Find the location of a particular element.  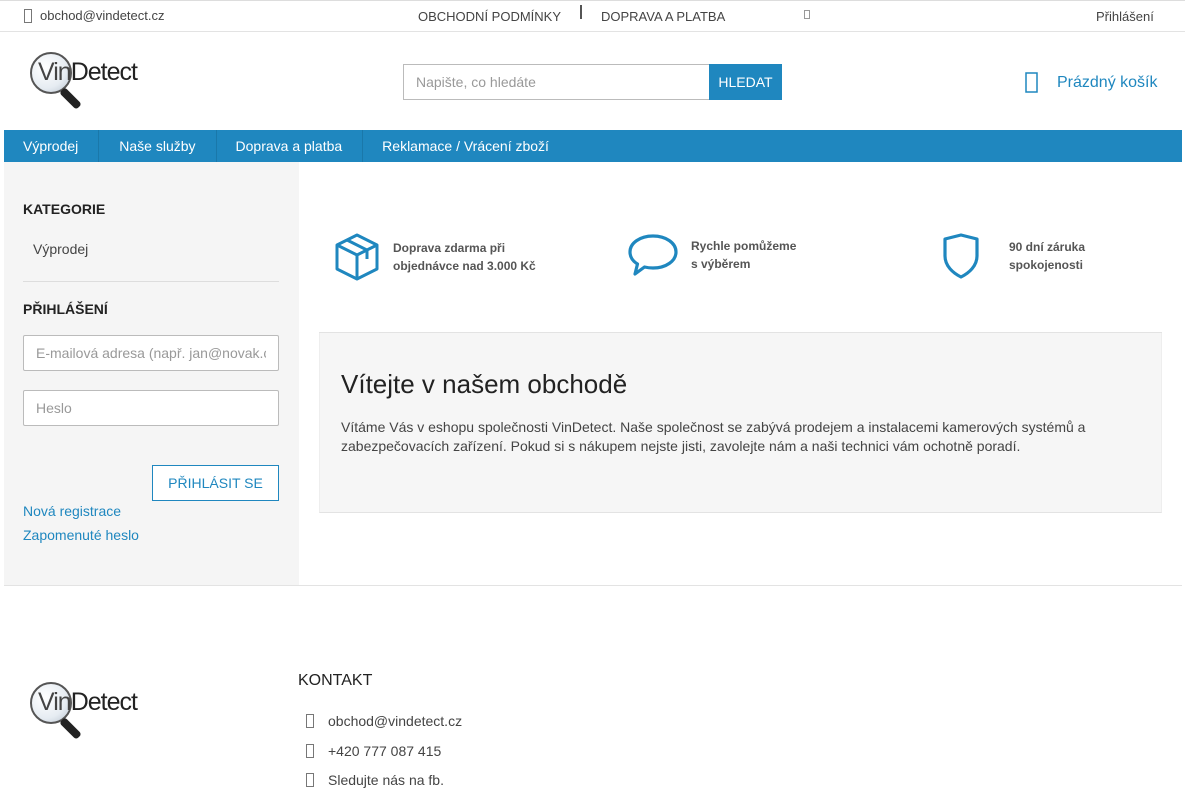

topbar-dropdown-icon is located at coordinates (807, 14).